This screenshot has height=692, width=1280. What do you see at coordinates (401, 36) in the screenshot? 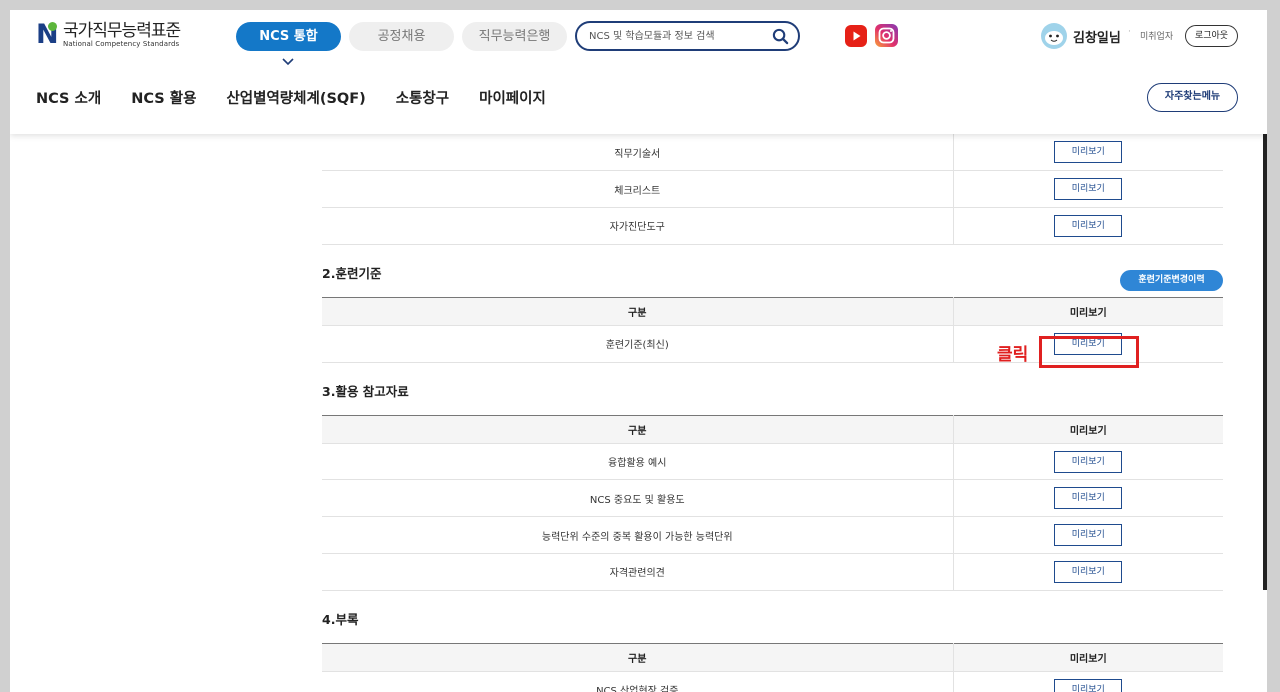
I see `tab-fair-hiring: 공정채용` at bounding box center [401, 36].